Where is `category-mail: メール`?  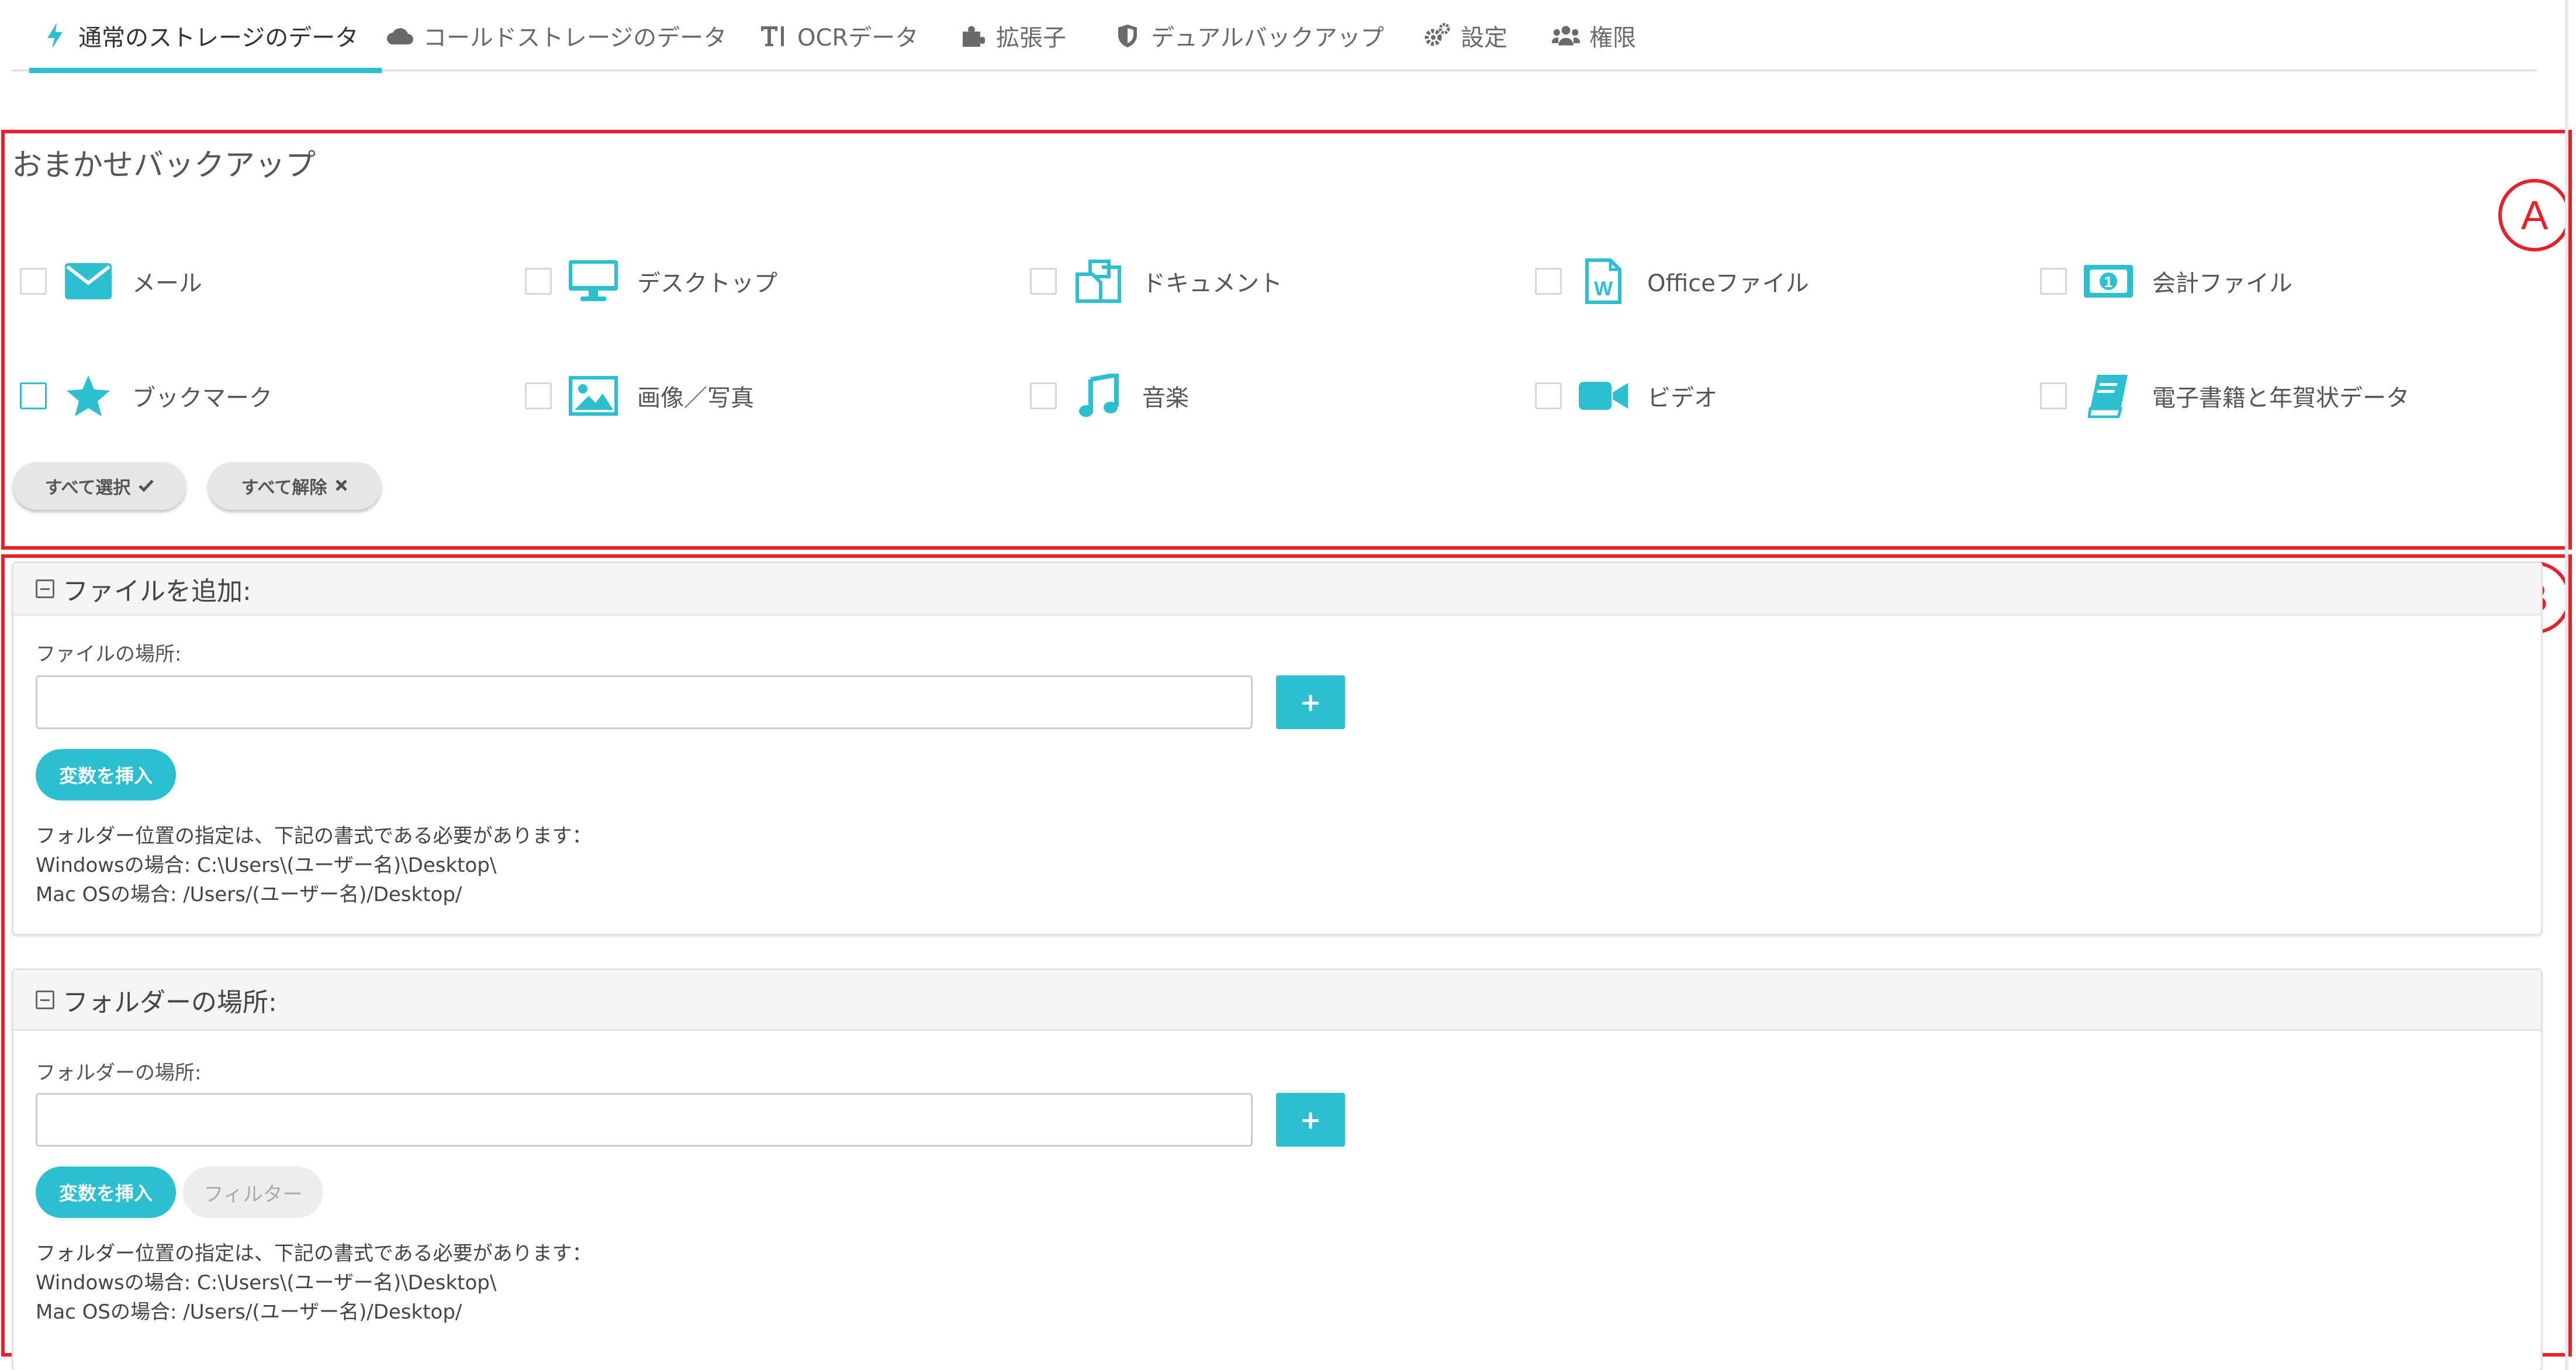
category-mail: メール is located at coordinates (111, 281).